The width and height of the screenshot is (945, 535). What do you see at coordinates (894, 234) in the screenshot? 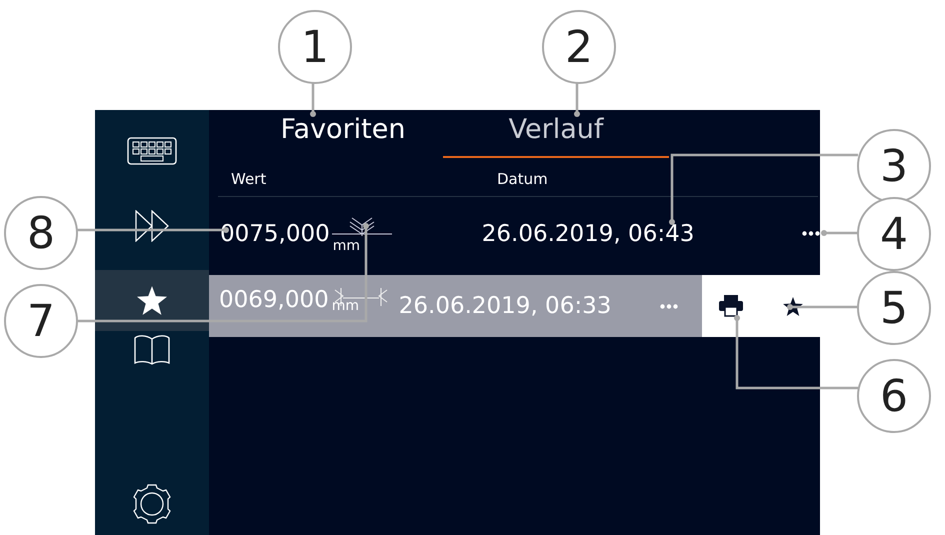
I see `callout-number: 4` at bounding box center [894, 234].